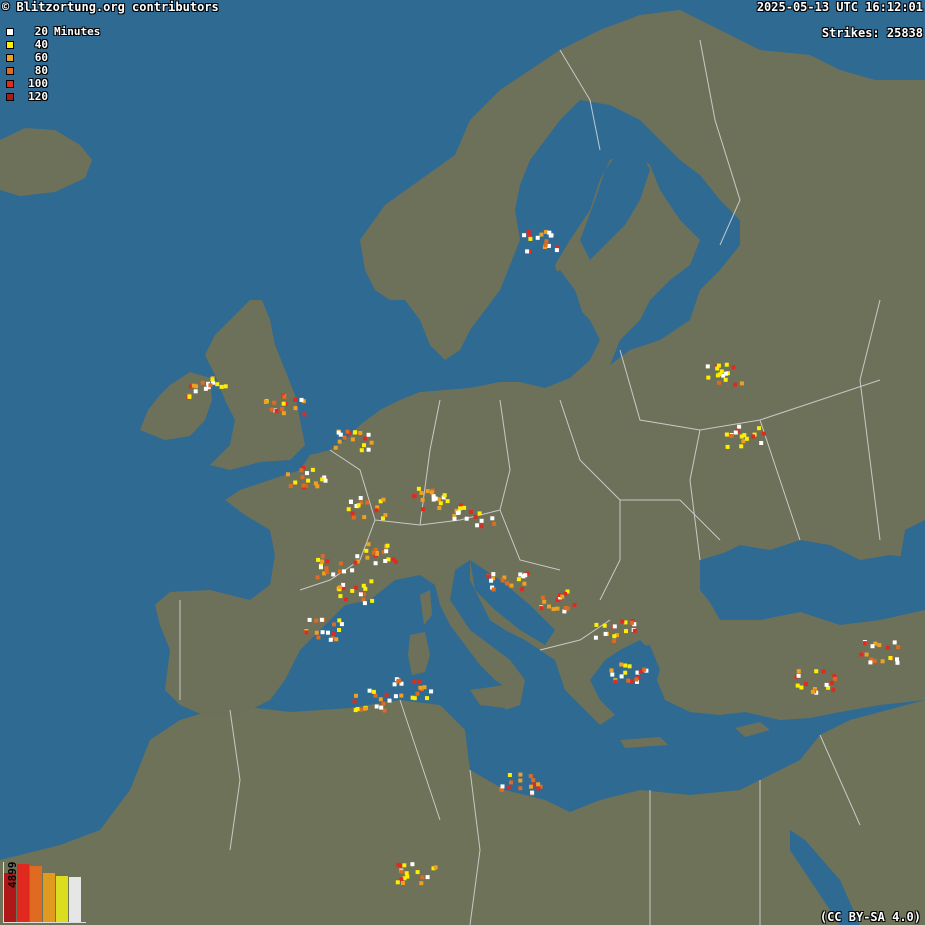  What do you see at coordinates (872, 33) in the screenshot?
I see `strike-count: Strikes: 25838` at bounding box center [872, 33].